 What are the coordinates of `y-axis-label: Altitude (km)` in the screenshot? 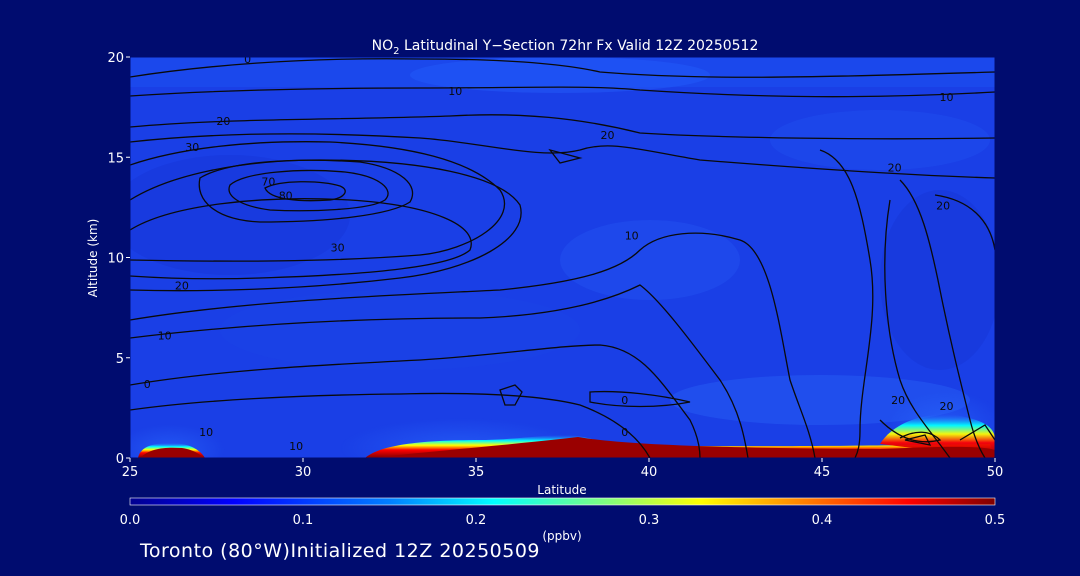 It's located at (93, 258).